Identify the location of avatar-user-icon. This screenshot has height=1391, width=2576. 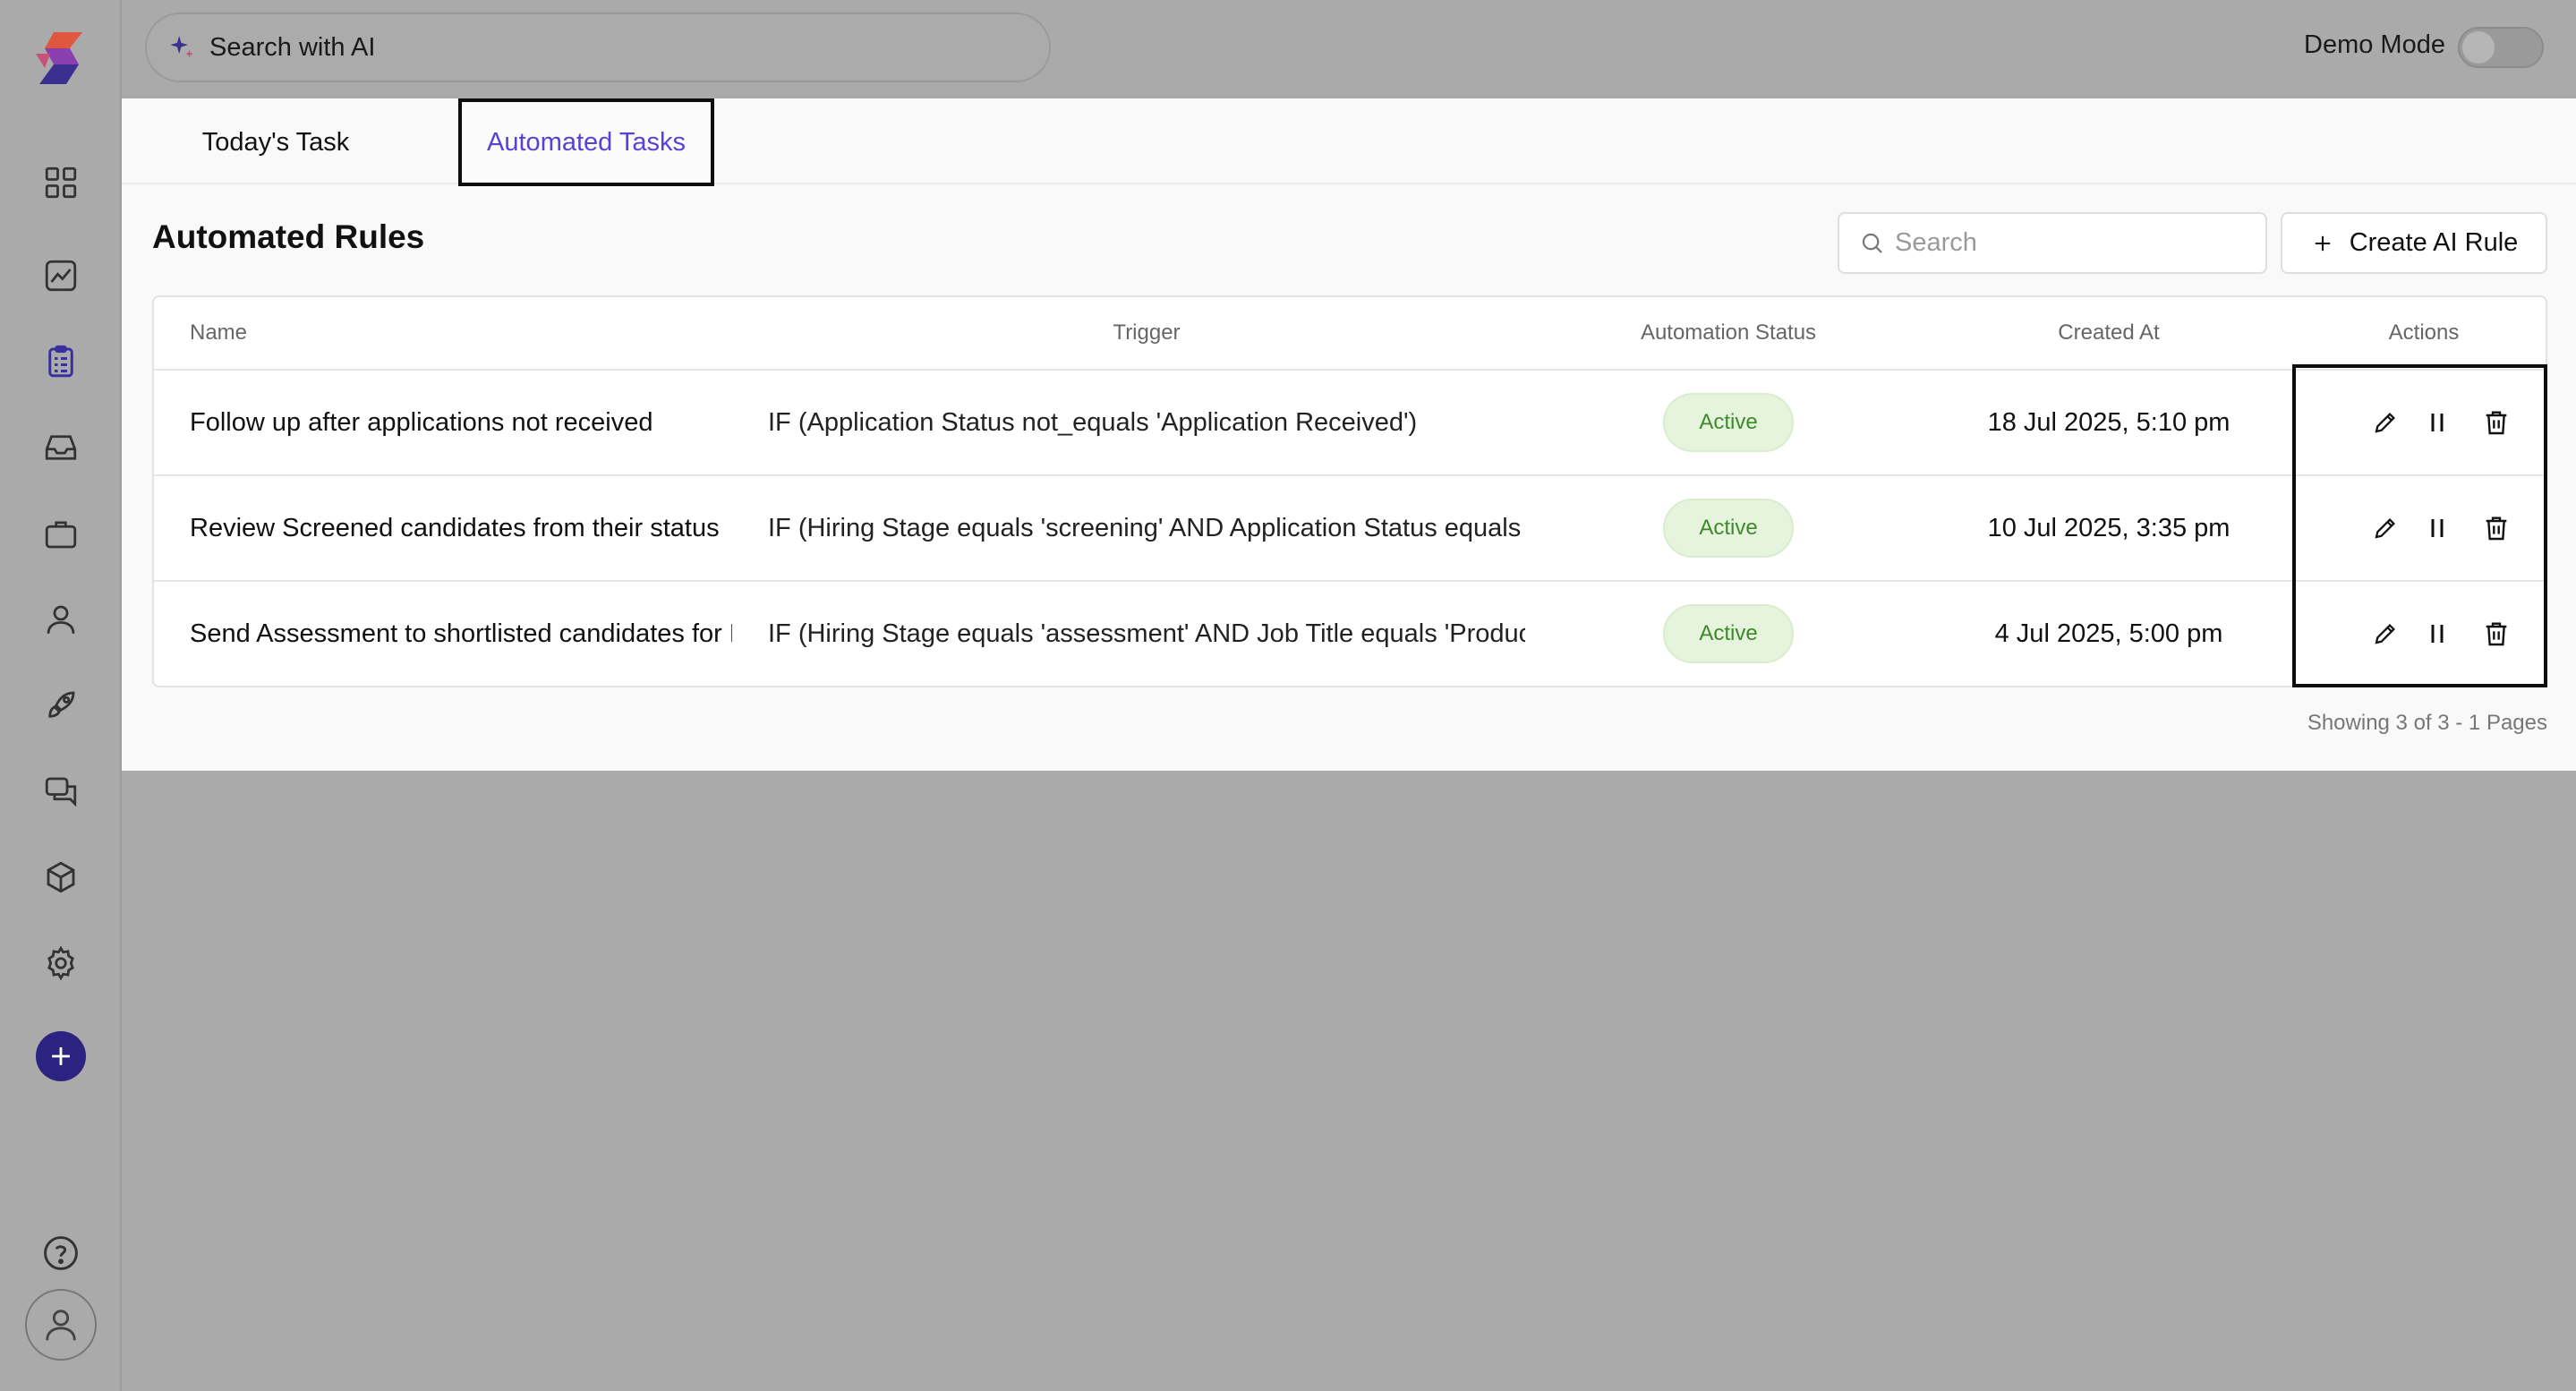
(61, 1326).